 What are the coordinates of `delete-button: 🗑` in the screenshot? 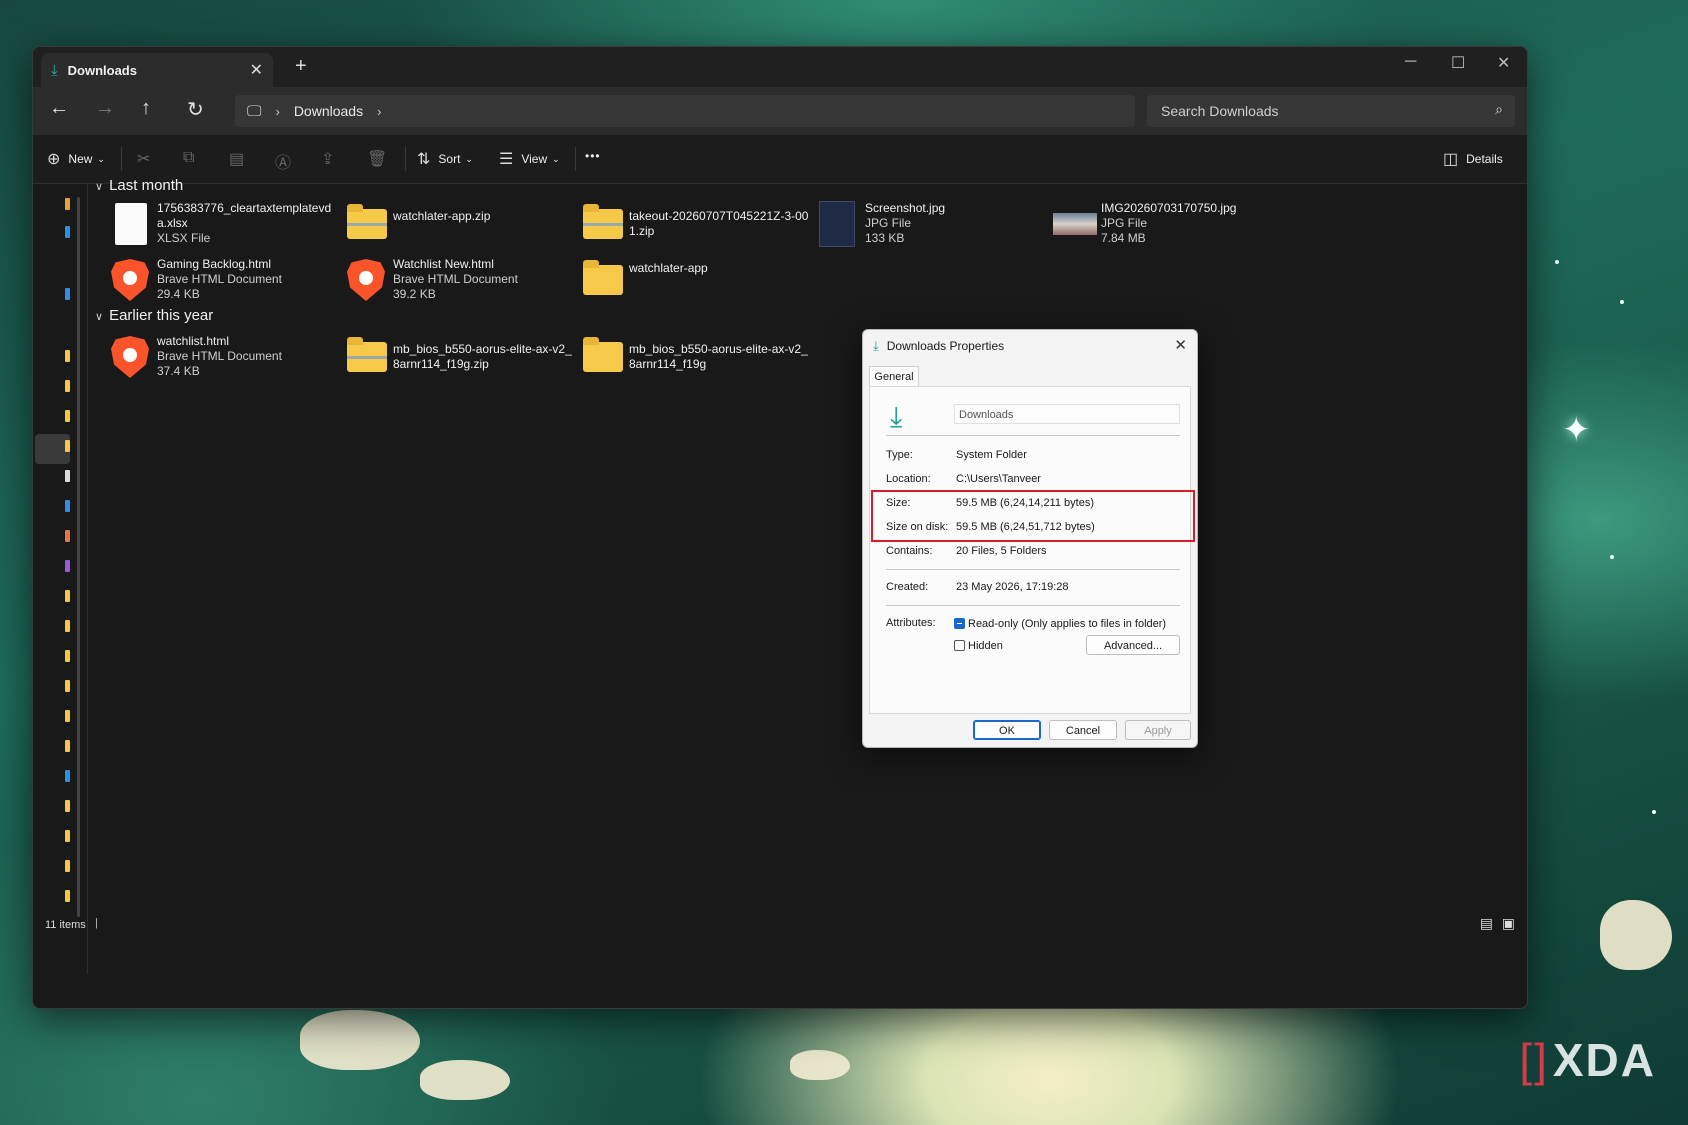 It's located at (381, 159).